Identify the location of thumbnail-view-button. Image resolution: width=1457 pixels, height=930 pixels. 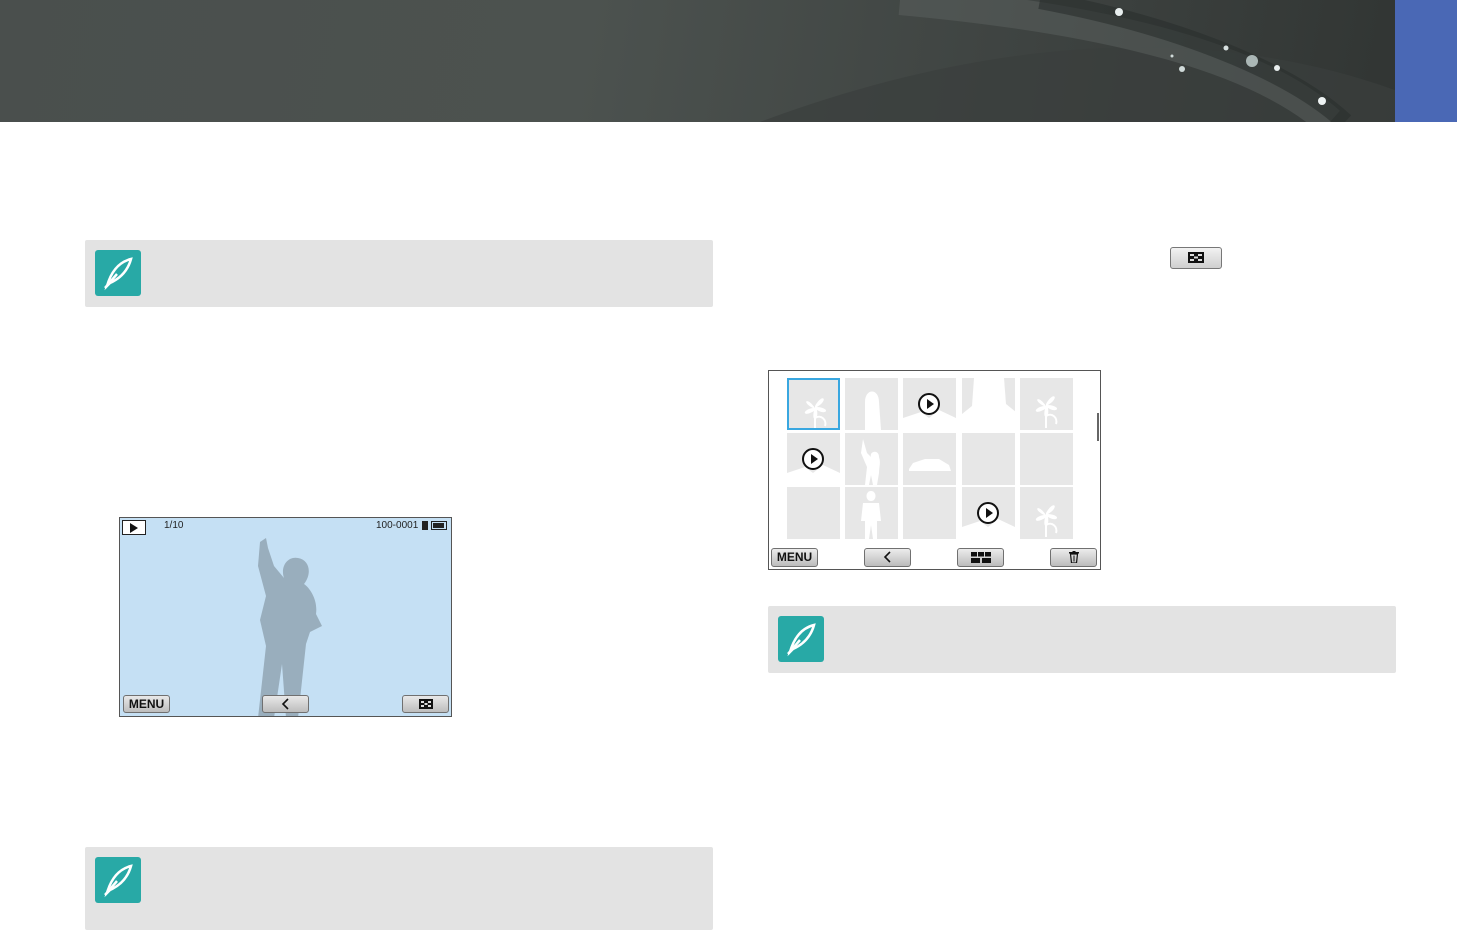
(425, 704).